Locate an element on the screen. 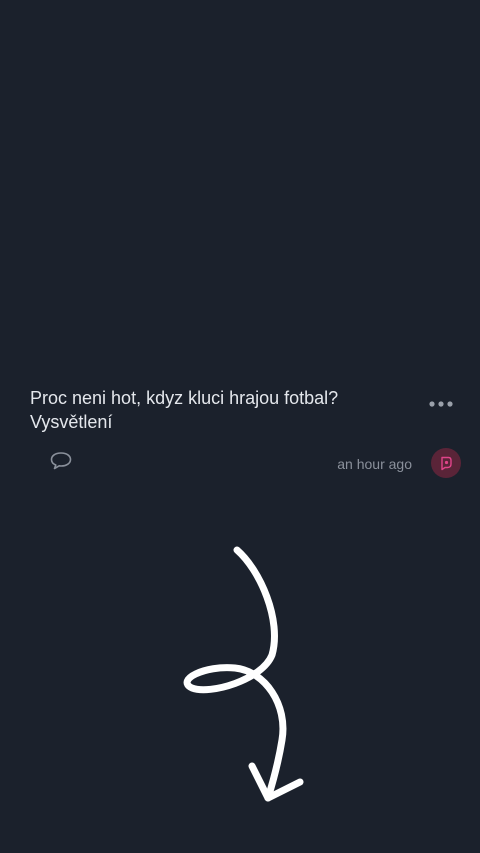 This screenshot has height=853, width=480. more-dots-icon is located at coordinates (441, 404).